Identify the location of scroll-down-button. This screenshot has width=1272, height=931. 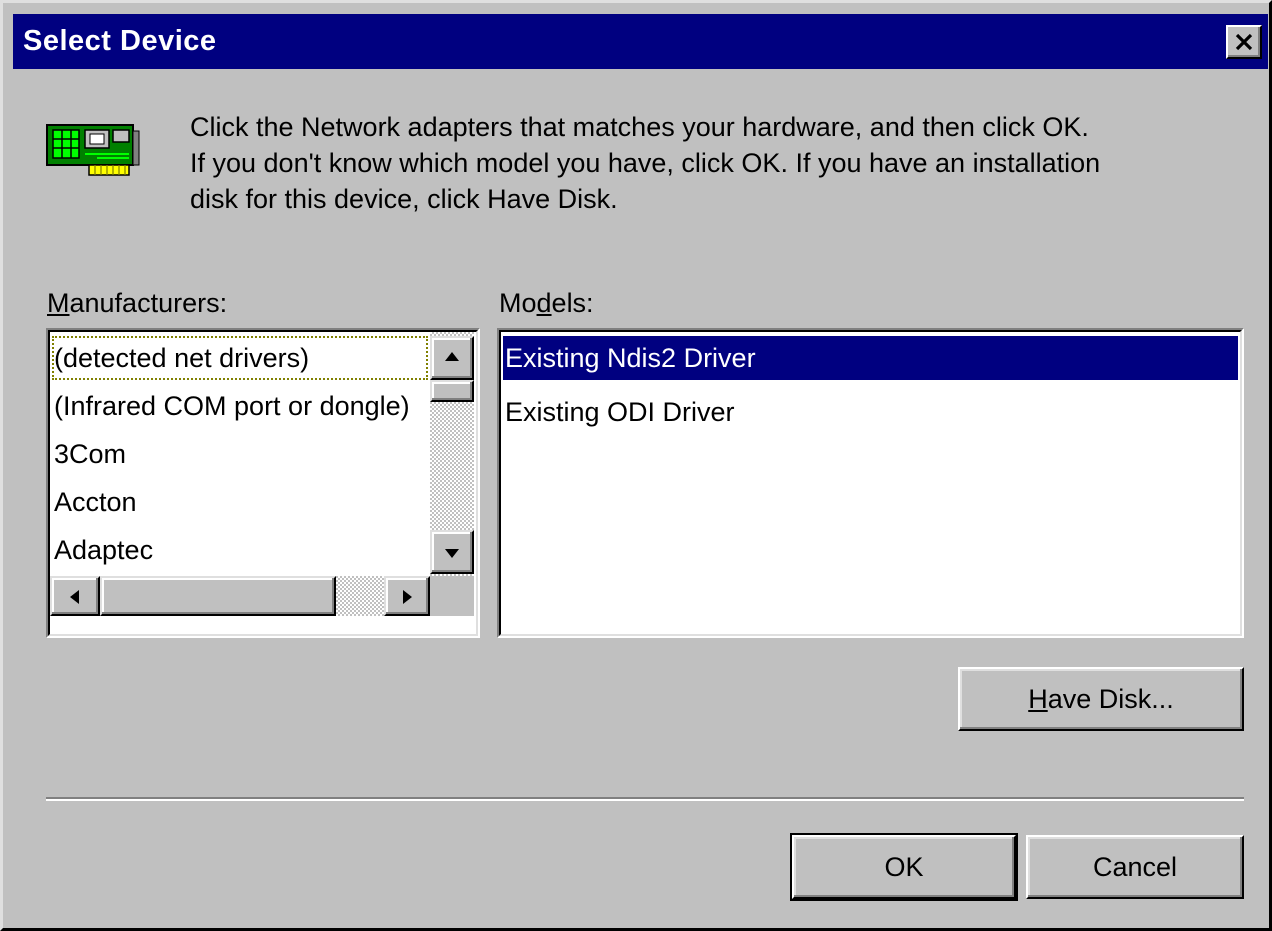
(452, 552).